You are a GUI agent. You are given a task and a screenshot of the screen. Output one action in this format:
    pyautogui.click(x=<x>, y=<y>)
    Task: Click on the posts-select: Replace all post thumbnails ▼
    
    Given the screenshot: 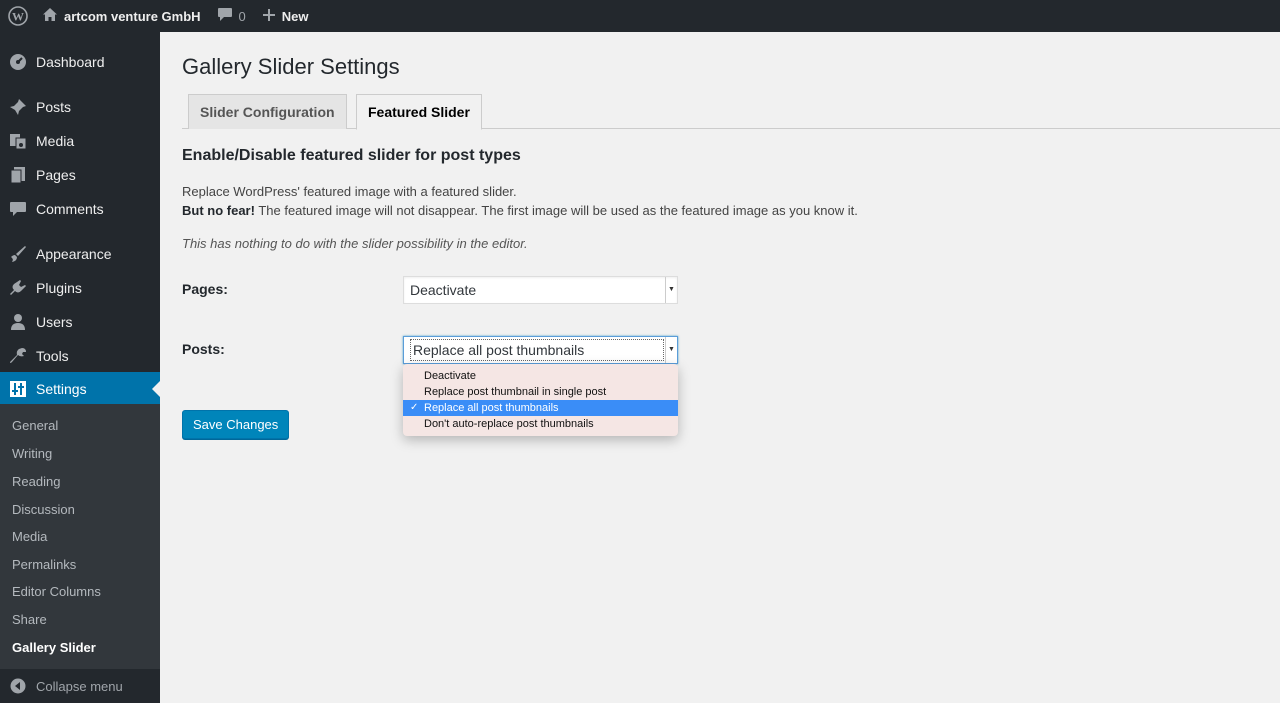 What is the action you would take?
    pyautogui.click(x=540, y=350)
    